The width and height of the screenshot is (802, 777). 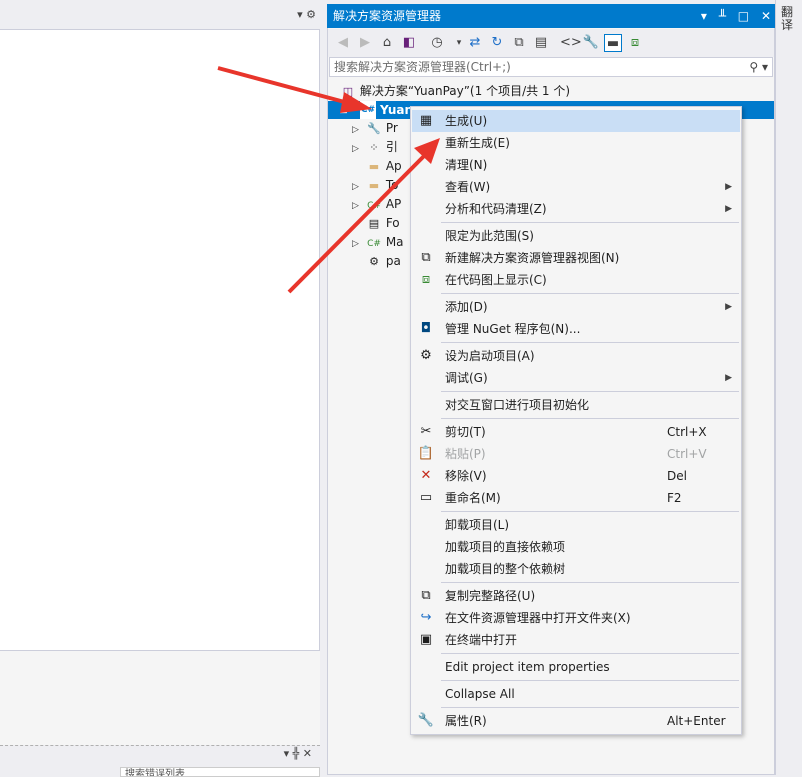 What do you see at coordinates (365, 43) in the screenshot?
I see `forward-icon: ▶` at bounding box center [365, 43].